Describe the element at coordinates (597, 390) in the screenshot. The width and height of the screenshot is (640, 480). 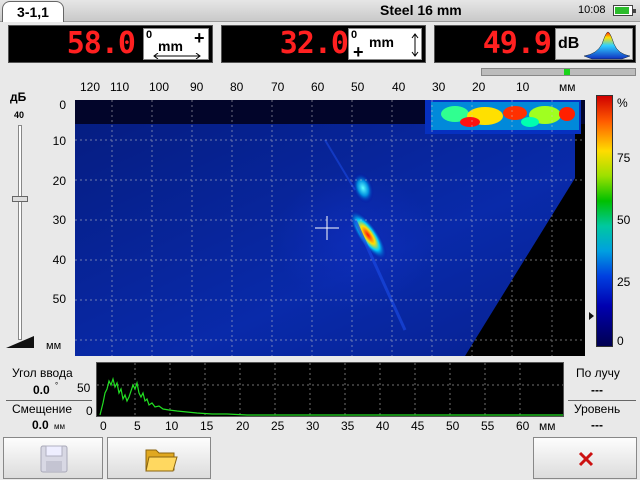
I see `beam-value: ---` at that location.